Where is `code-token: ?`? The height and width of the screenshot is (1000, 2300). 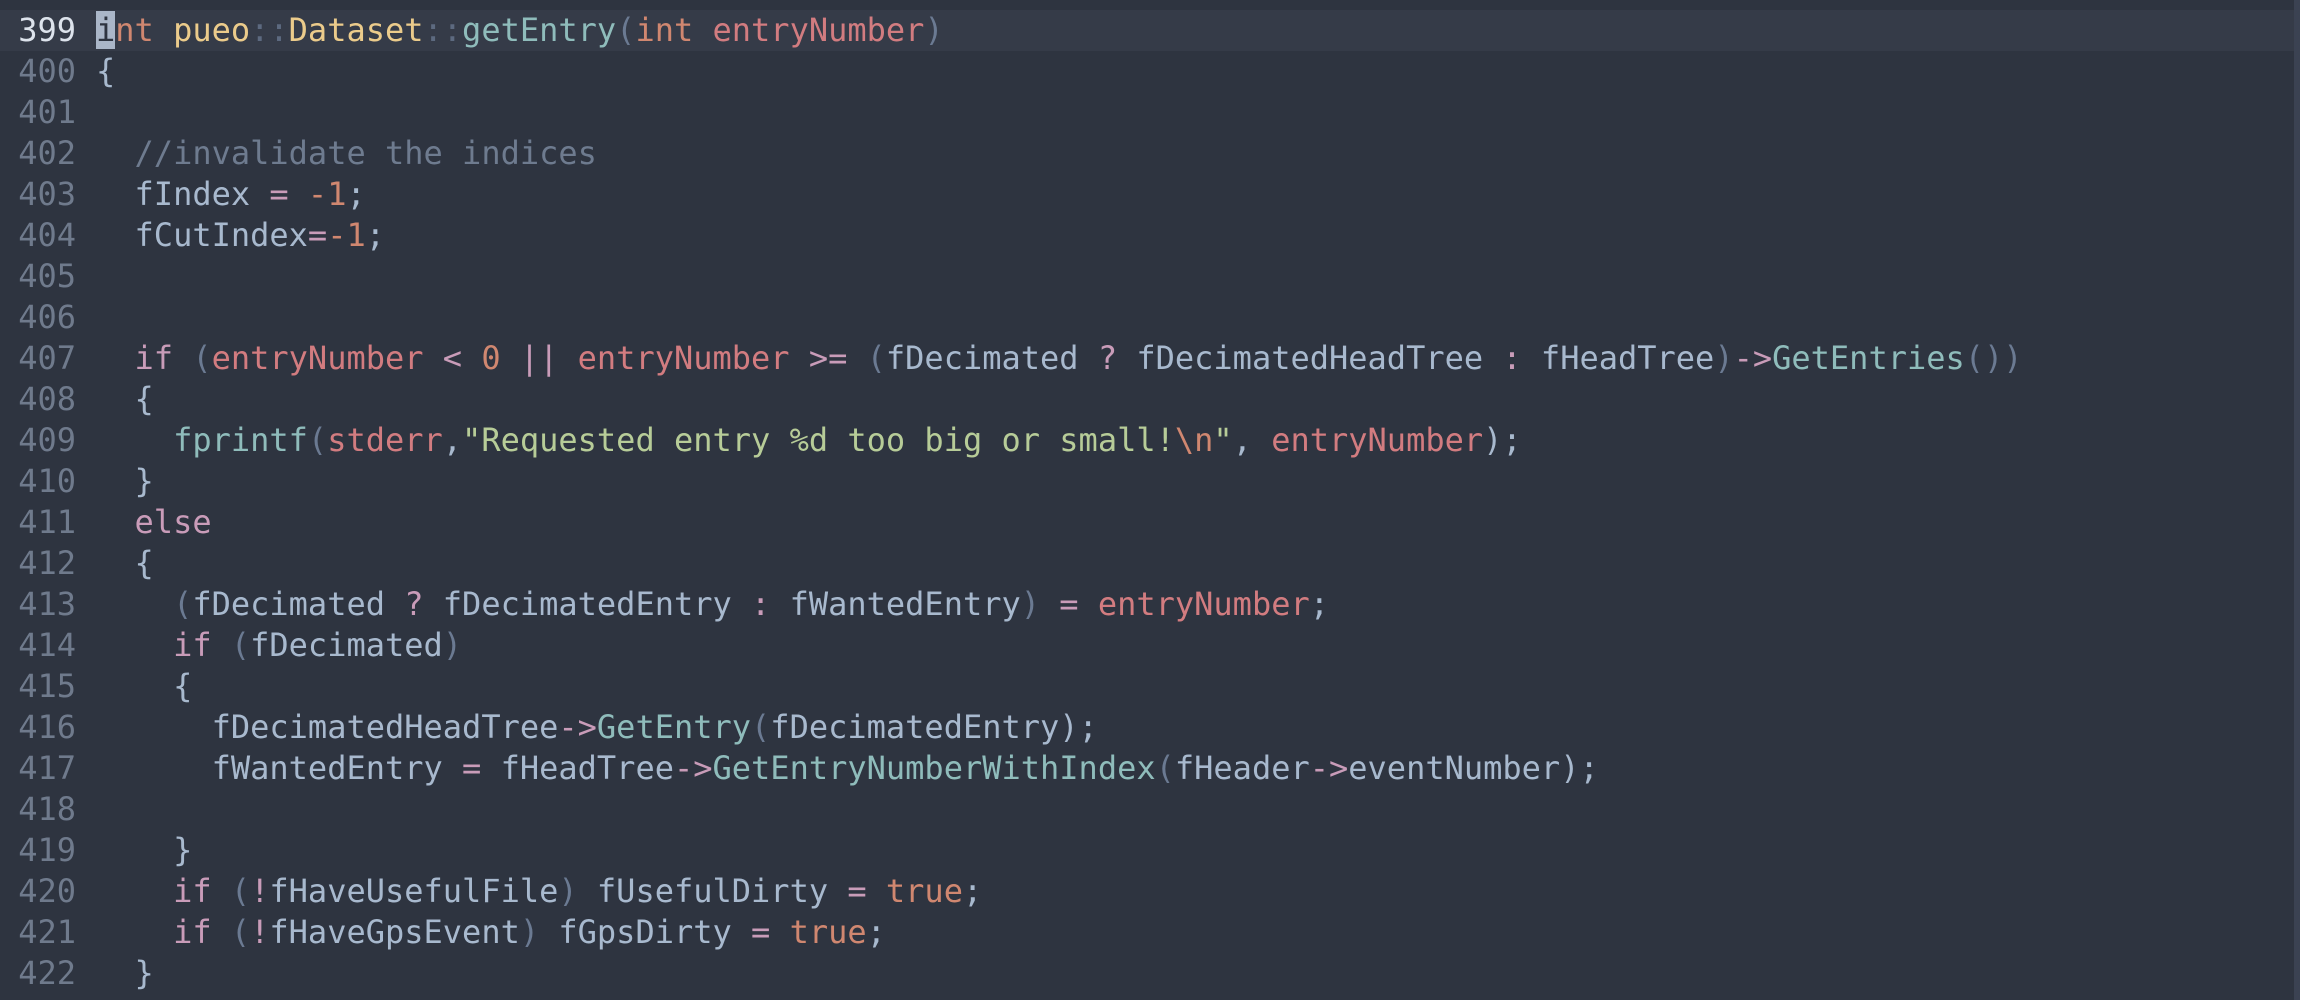 code-token: ? is located at coordinates (413, 604).